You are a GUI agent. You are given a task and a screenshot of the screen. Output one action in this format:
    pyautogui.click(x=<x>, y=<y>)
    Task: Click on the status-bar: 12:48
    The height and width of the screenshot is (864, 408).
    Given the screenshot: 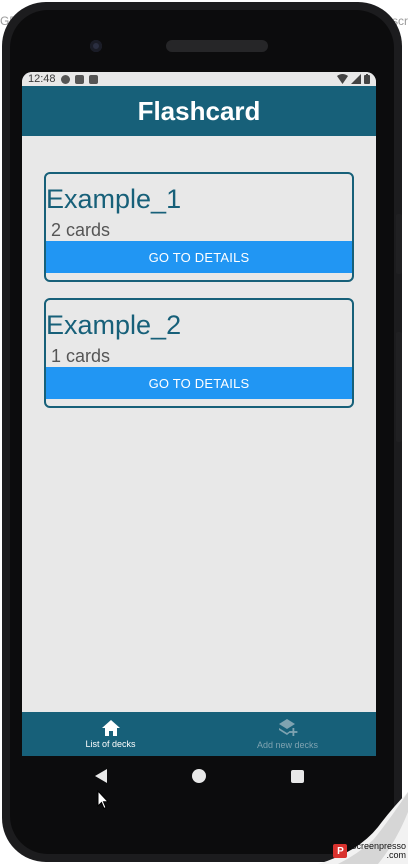 What is the action you would take?
    pyautogui.click(x=199, y=79)
    